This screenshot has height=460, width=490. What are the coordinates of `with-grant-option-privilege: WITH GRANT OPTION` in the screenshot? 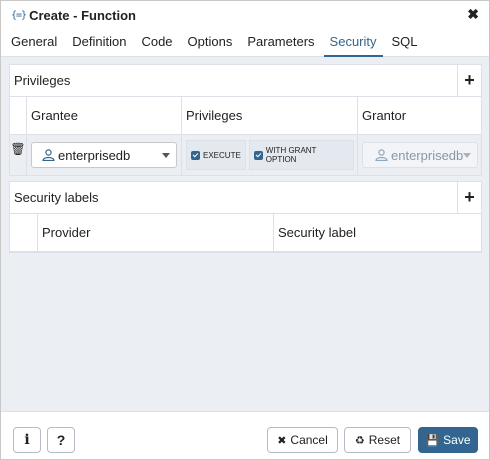 It's located at (301, 155).